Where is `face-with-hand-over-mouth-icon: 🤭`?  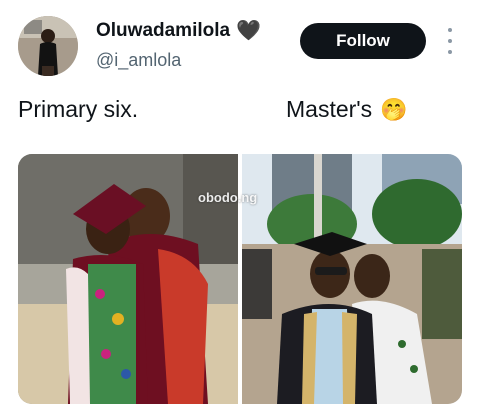 face-with-hand-over-mouth-icon: 🤭 is located at coordinates (394, 109).